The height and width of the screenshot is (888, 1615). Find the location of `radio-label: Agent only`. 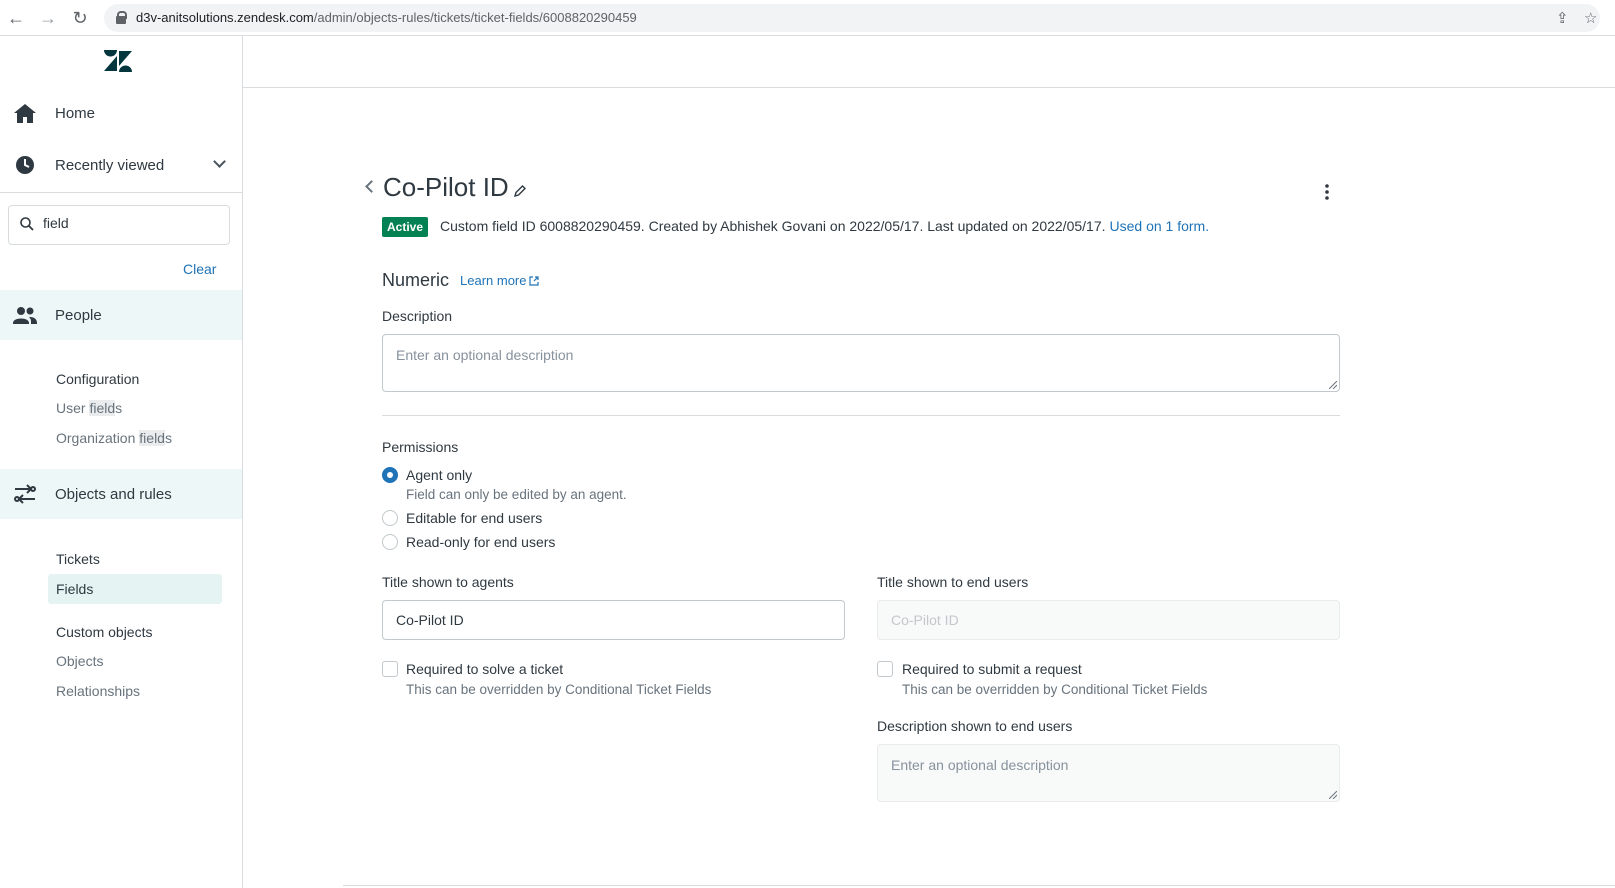

radio-label: Agent only is located at coordinates (439, 475).